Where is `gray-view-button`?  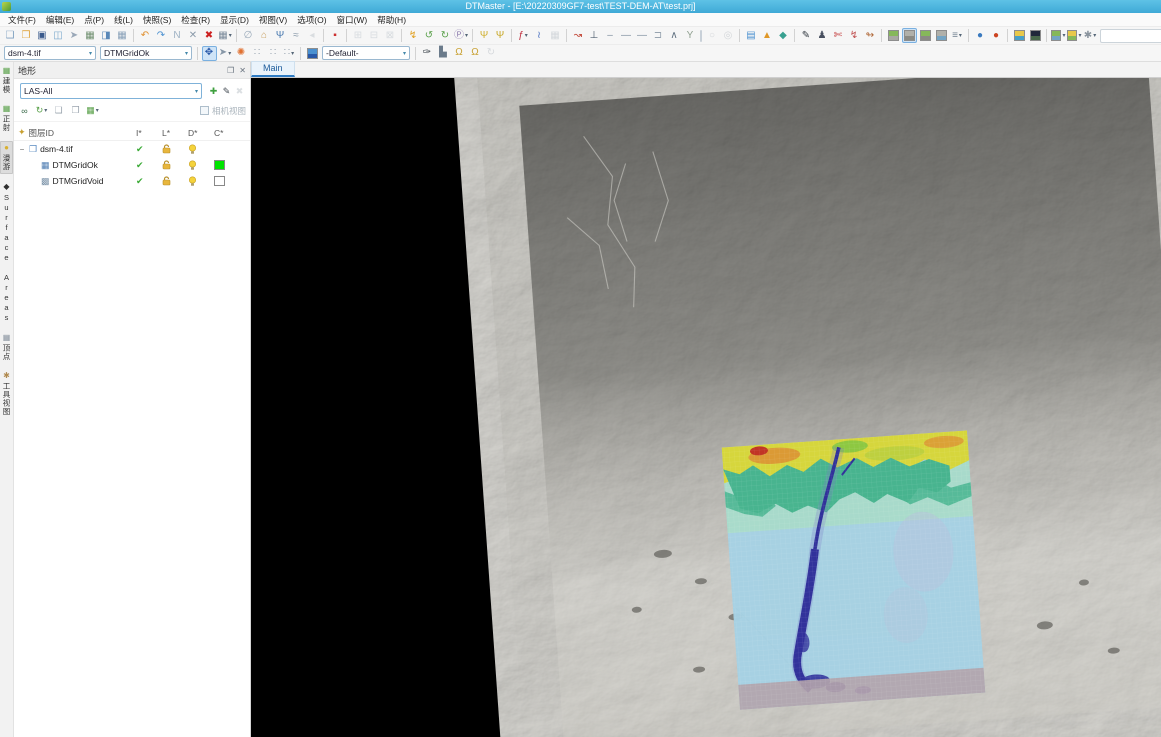
gray-view-button is located at coordinates (909, 35).